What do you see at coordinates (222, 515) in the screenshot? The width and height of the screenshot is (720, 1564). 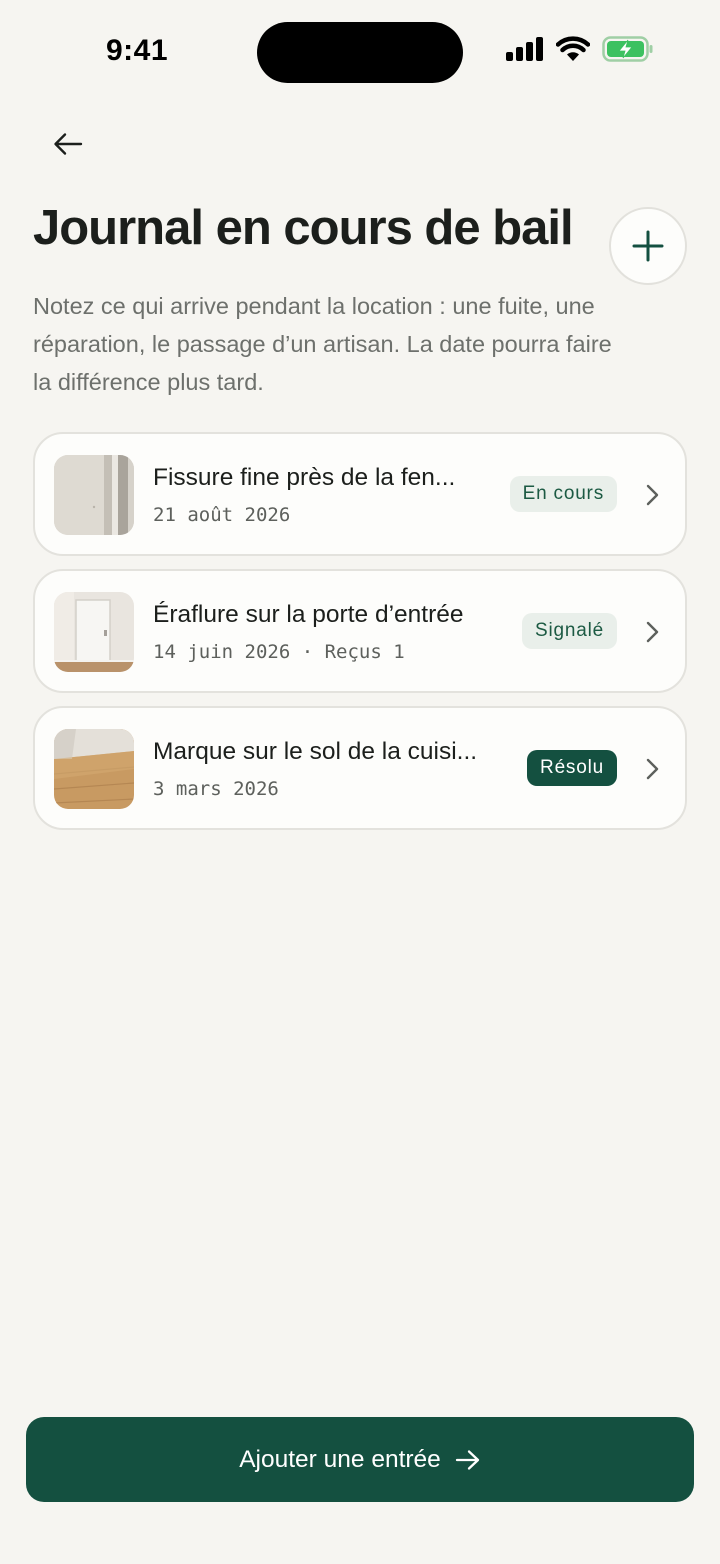 I see `entry-date: 21 août 2026` at bounding box center [222, 515].